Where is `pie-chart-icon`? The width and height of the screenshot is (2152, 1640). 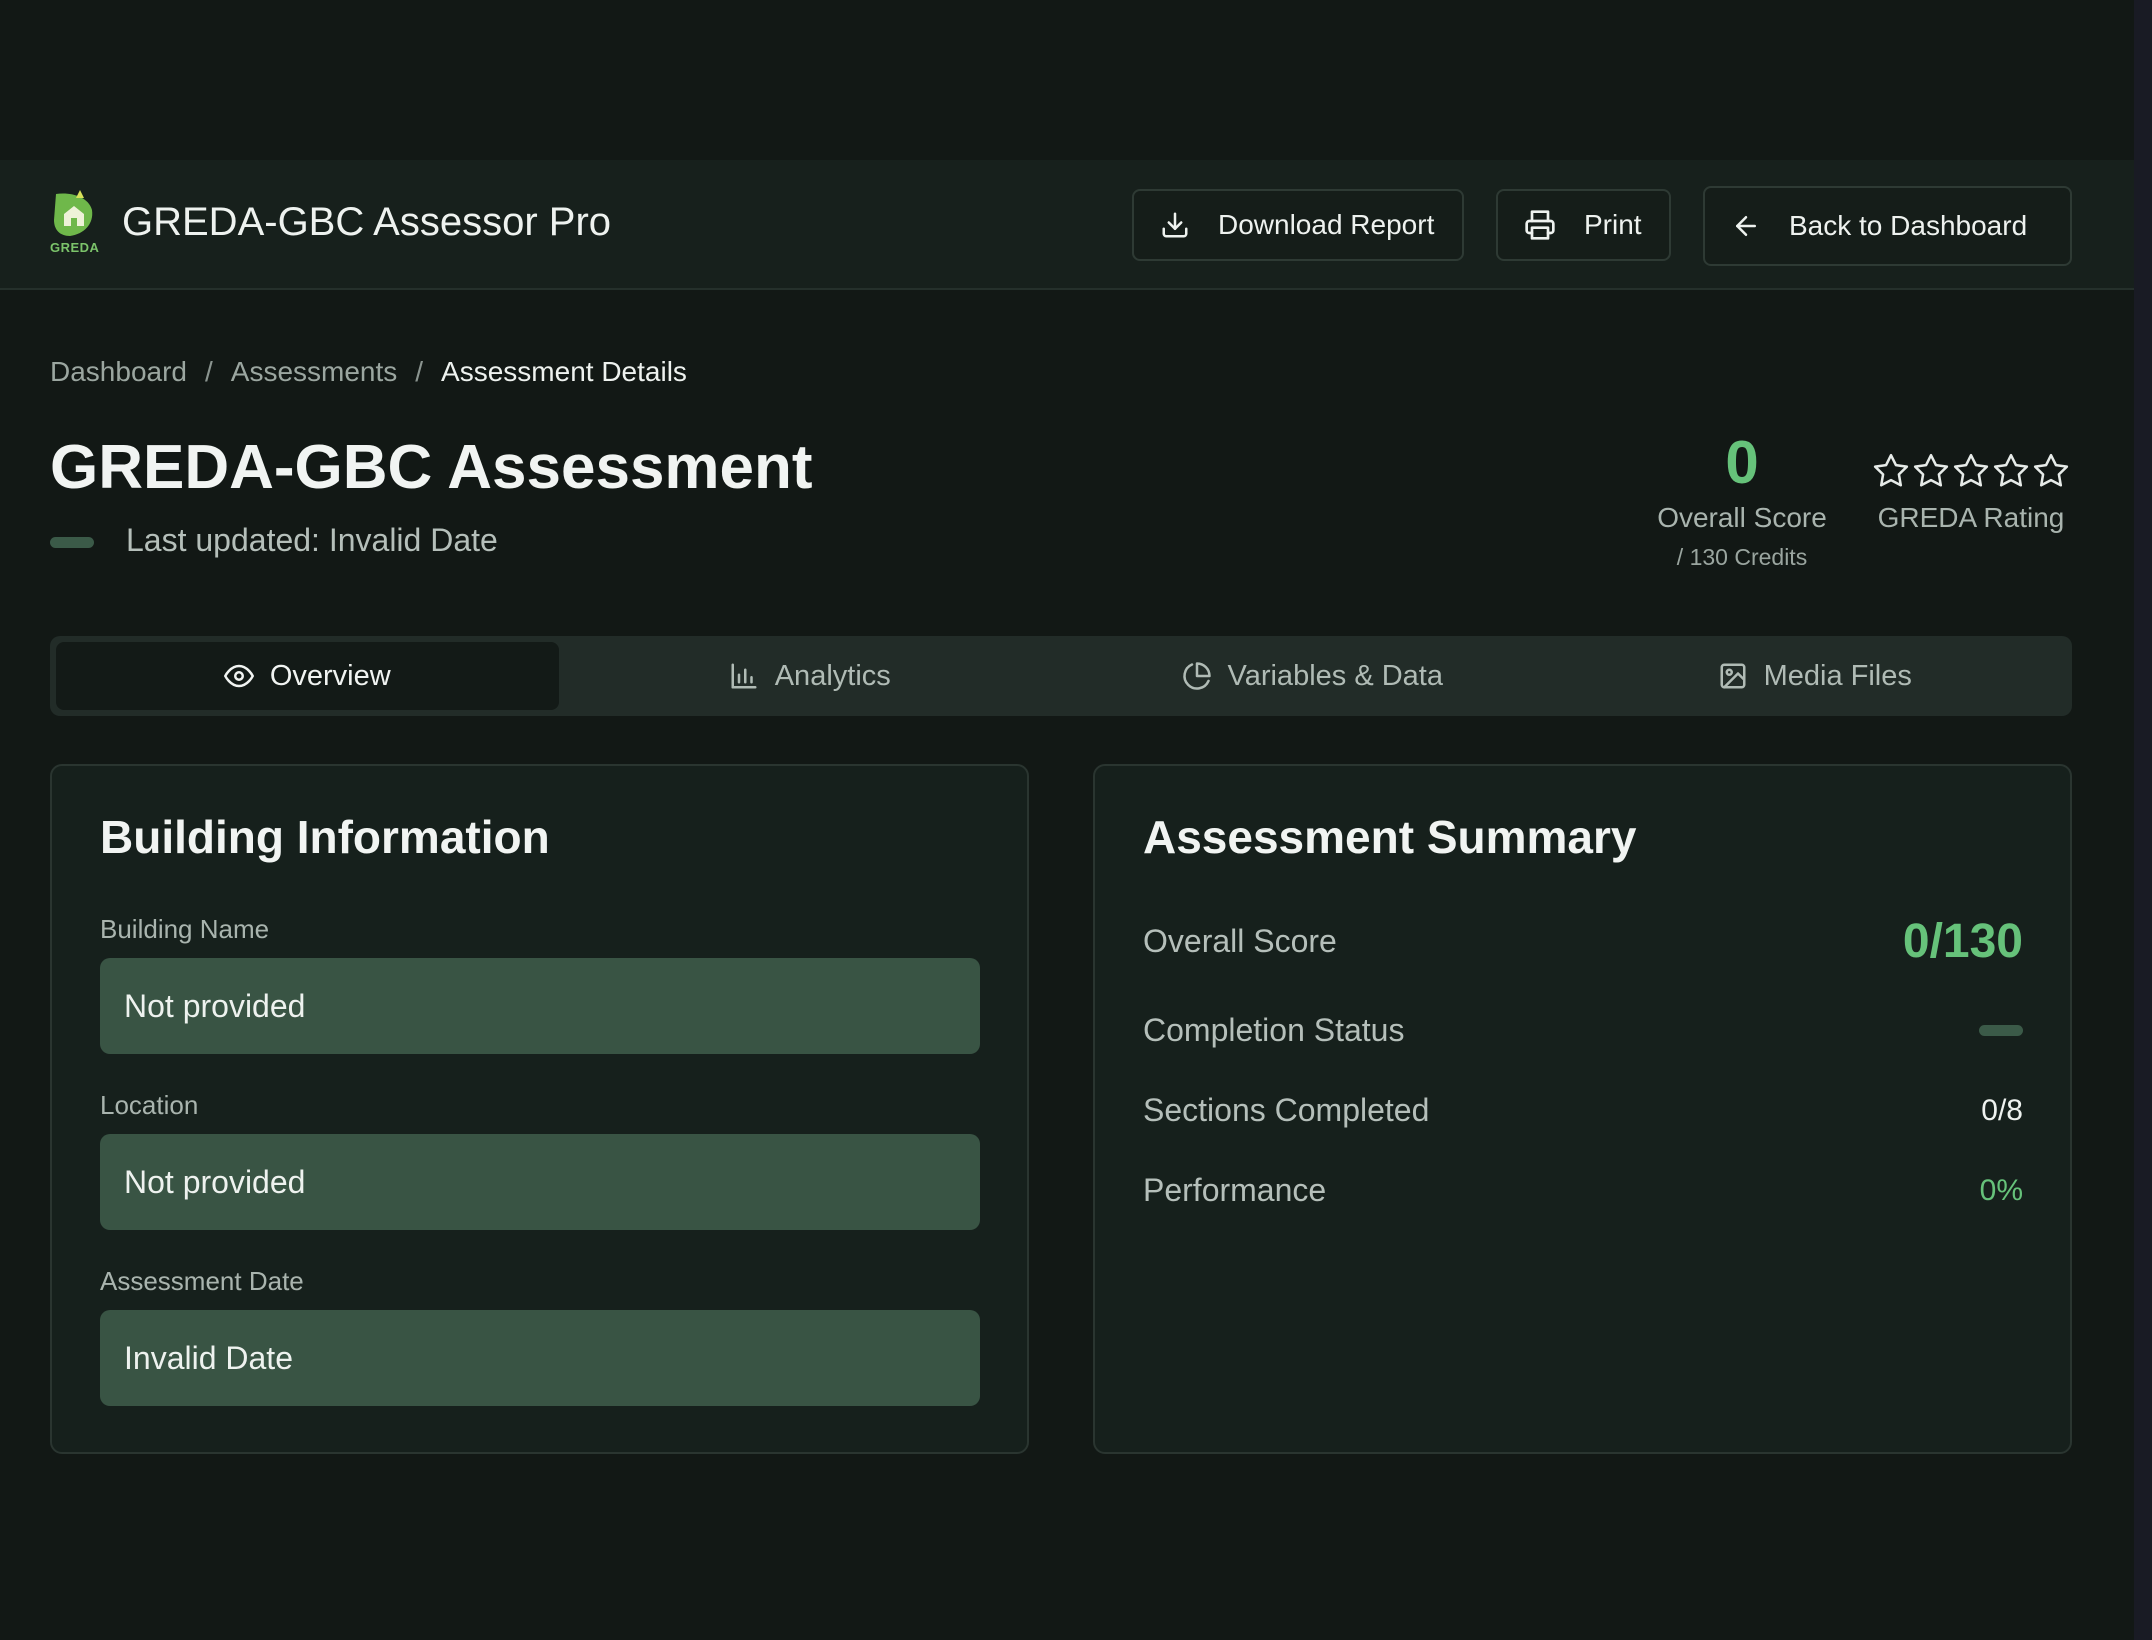
pie-chart-icon is located at coordinates (1196, 676).